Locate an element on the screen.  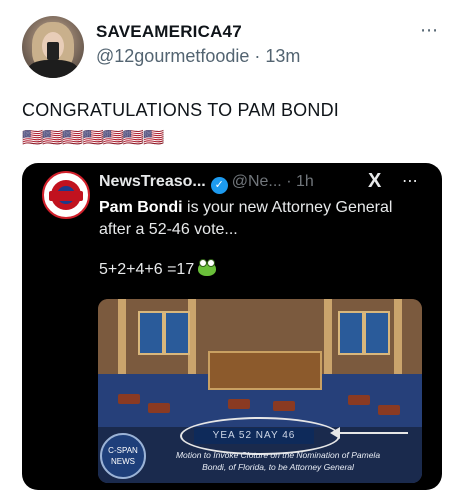
verified-icon: ✓ is located at coordinates (219, 185).